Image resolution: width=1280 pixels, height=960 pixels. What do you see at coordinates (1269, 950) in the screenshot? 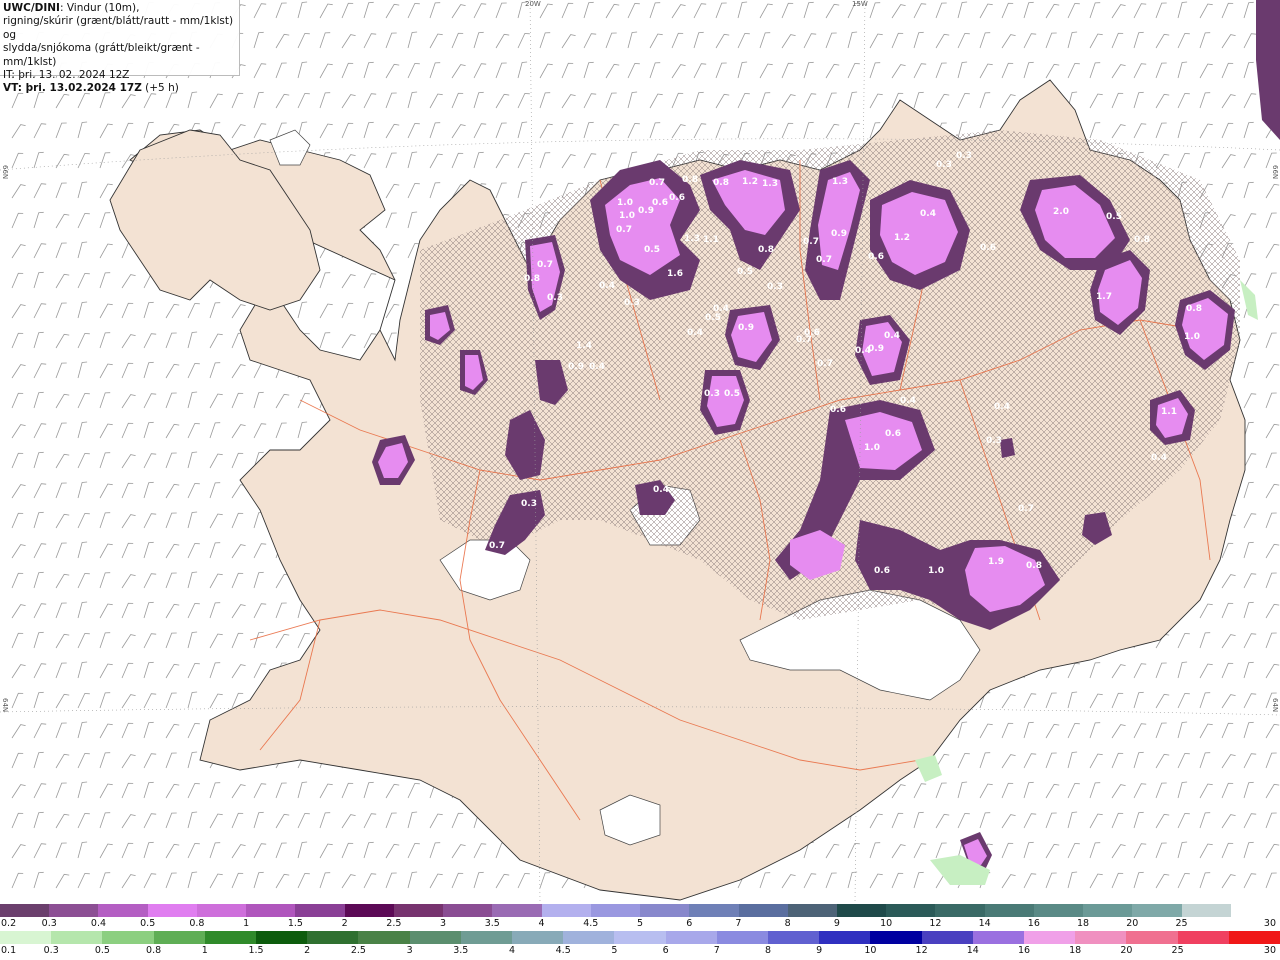
I see `legend-label: 30` at bounding box center [1269, 950].